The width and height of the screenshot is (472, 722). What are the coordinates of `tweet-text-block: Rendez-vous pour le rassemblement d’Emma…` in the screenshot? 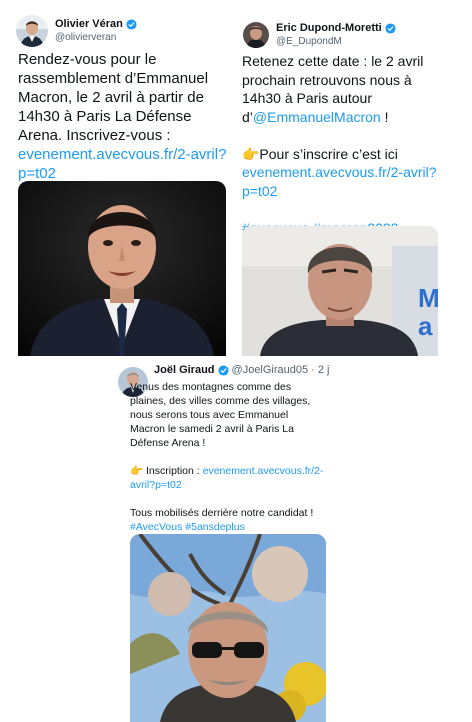 It's located at (124, 116).